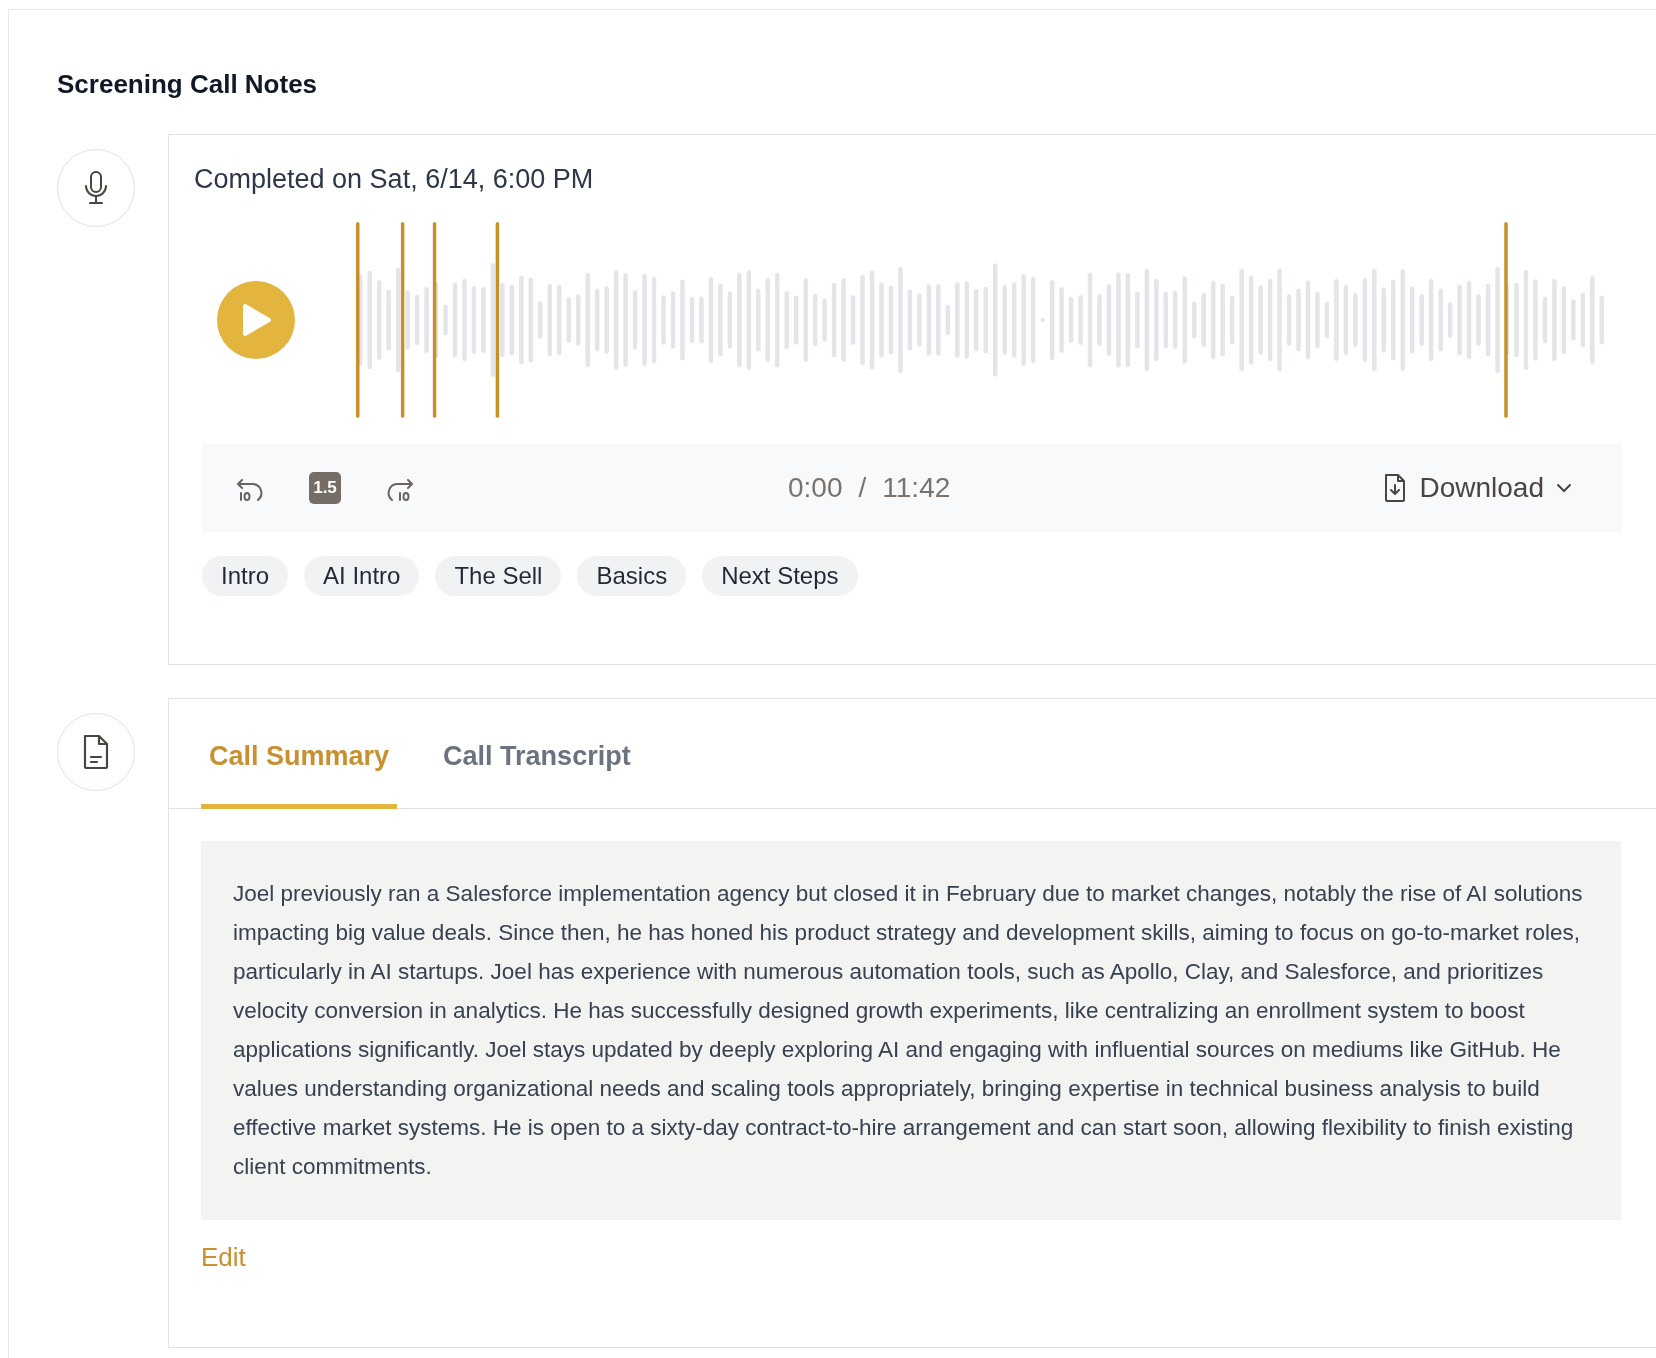 The width and height of the screenshot is (1656, 1358). I want to click on chapter-chip: Basics, so click(632, 576).